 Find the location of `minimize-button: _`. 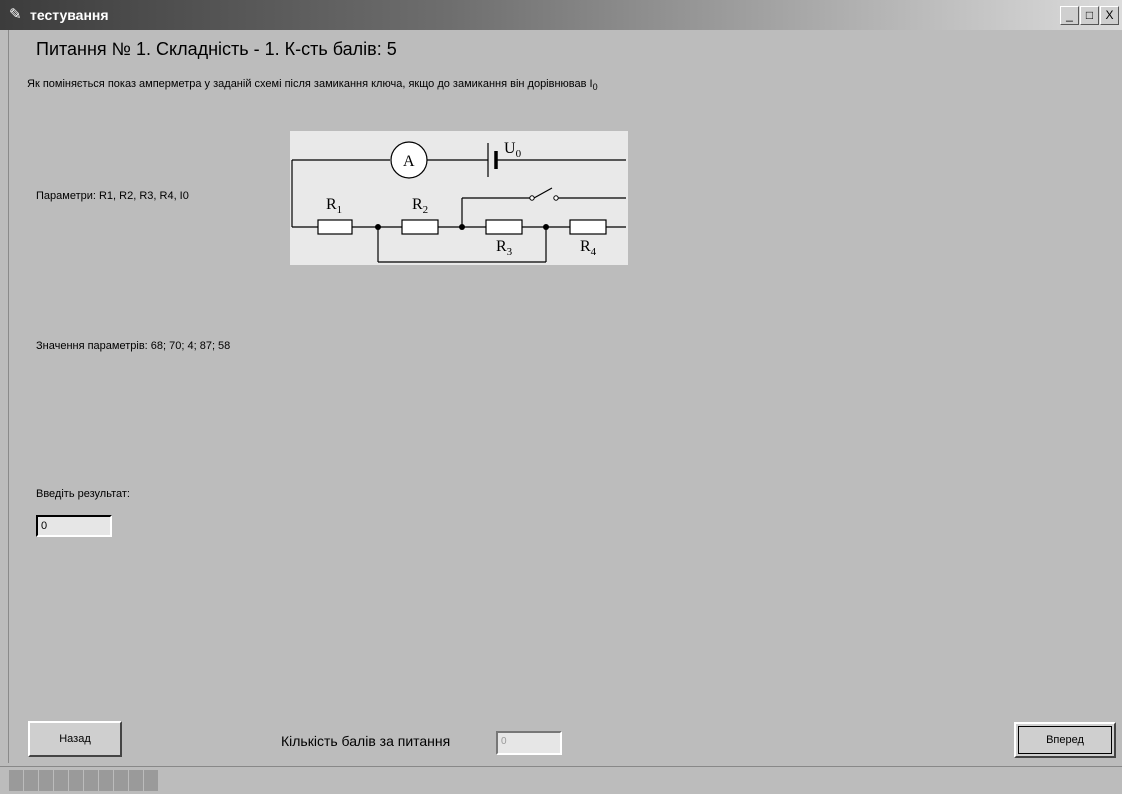

minimize-button: _ is located at coordinates (1069, 15).